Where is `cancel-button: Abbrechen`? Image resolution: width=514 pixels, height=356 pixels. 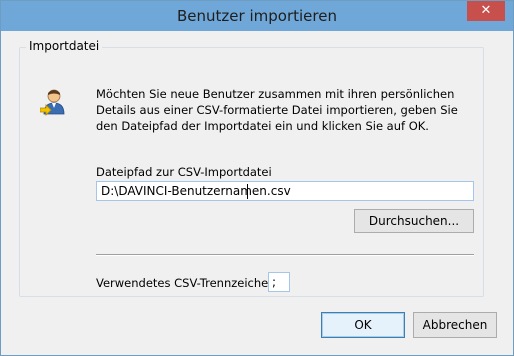 cancel-button: Abbrechen is located at coordinates (455, 325).